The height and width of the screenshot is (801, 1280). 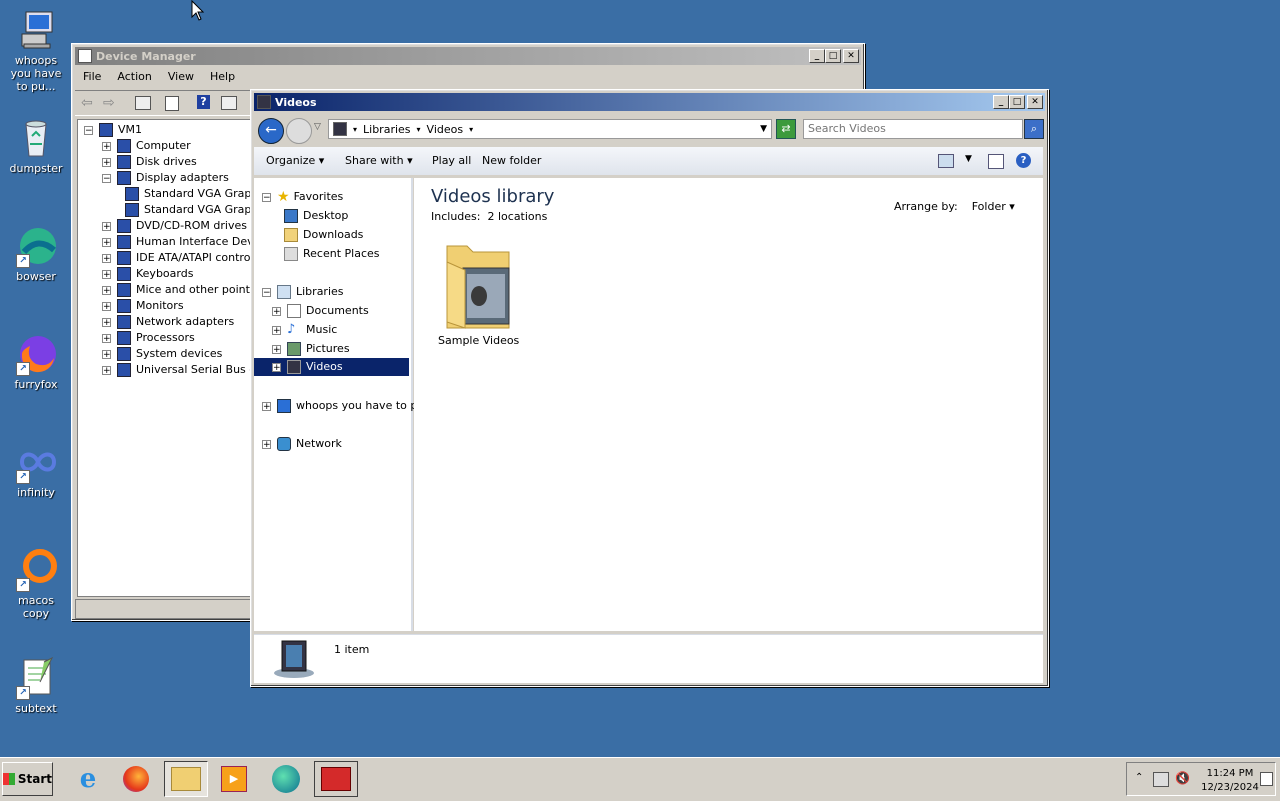 I want to click on menu-view: View, so click(x=181, y=77).